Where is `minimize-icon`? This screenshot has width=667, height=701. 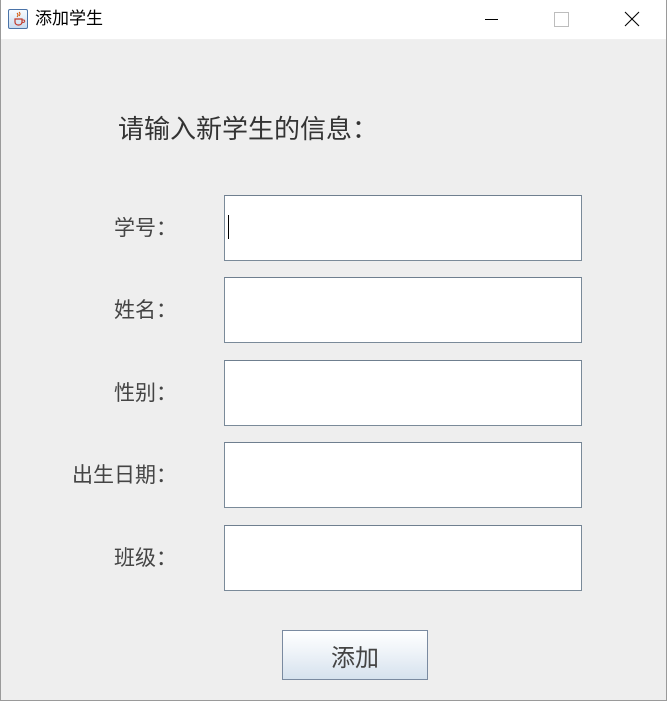
minimize-icon is located at coordinates (491, 19).